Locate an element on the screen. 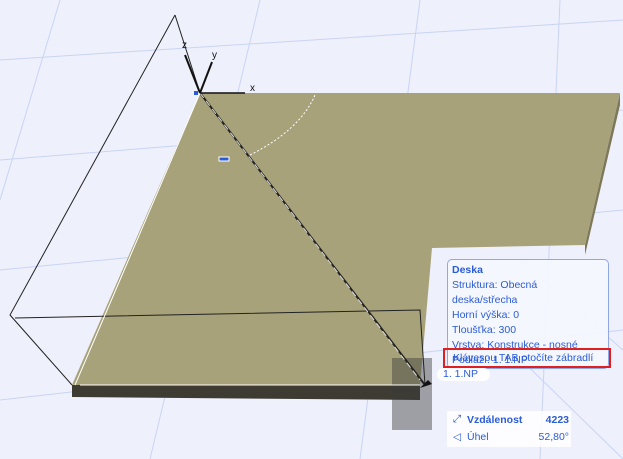 Image resolution: width=623 pixels, height=459 pixels. floor-label: 1. 1.NP is located at coordinates (464, 374).